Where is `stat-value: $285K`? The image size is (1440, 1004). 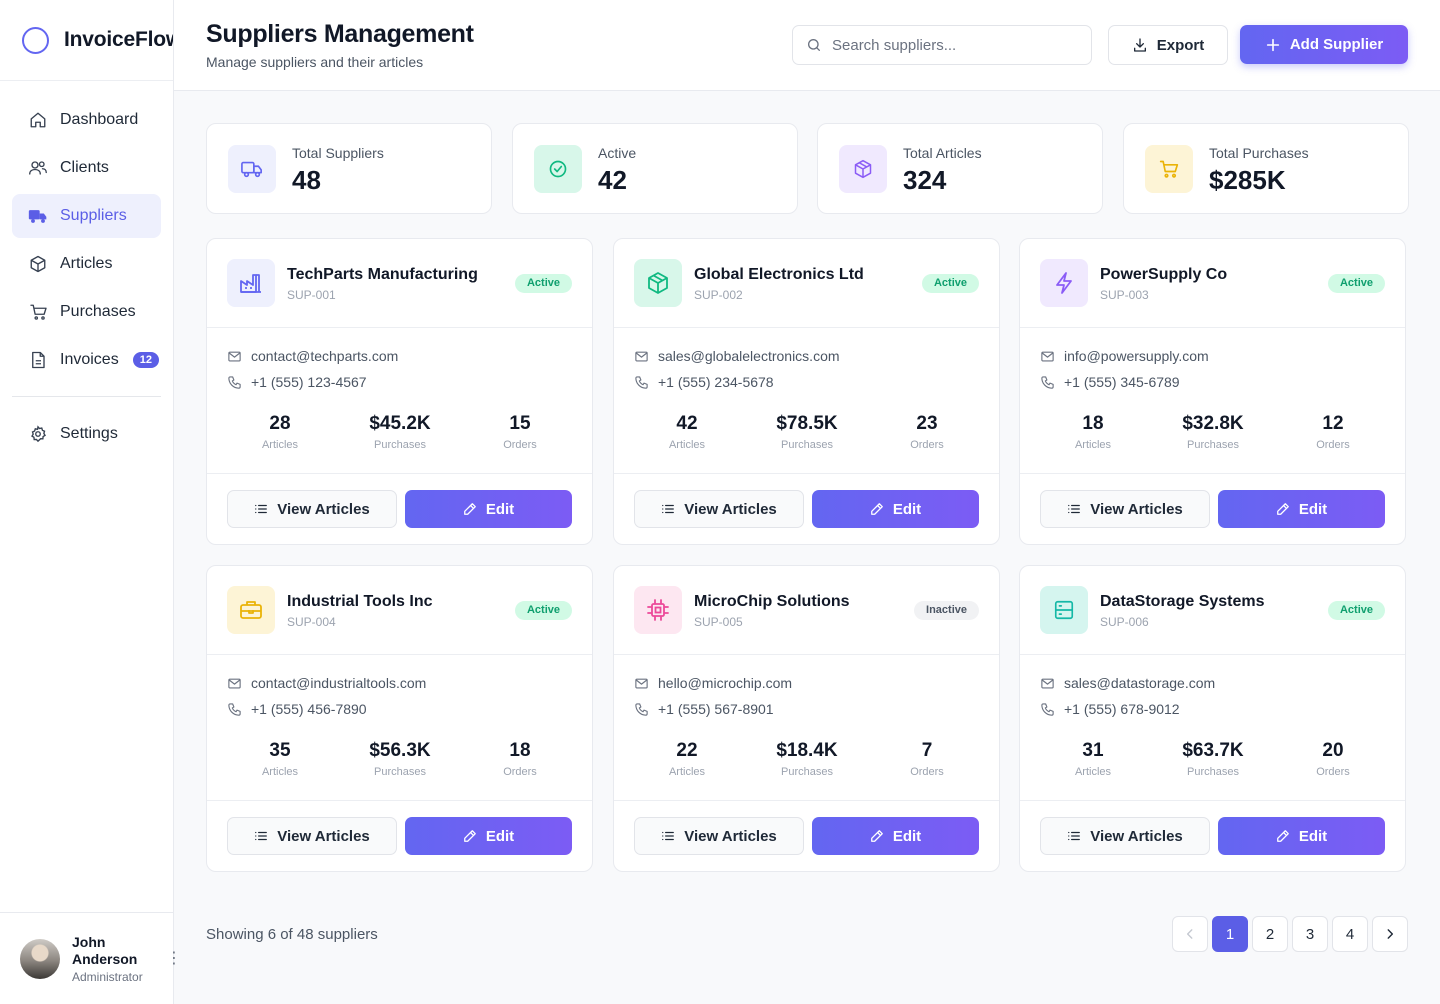
stat-value: $285K is located at coordinates (1247, 180).